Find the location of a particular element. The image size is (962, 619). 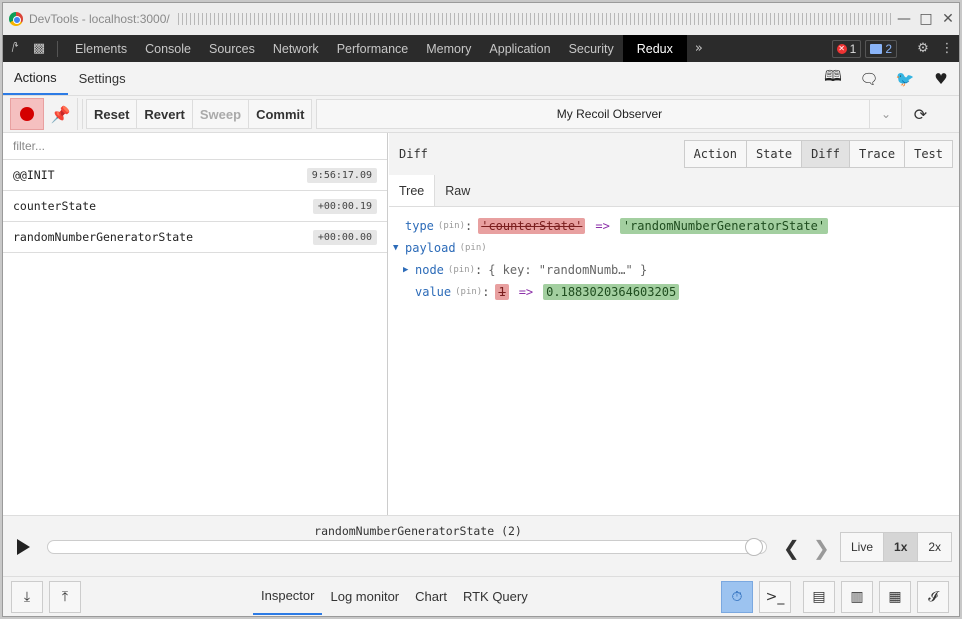

commit-button: Commit is located at coordinates (280, 114).